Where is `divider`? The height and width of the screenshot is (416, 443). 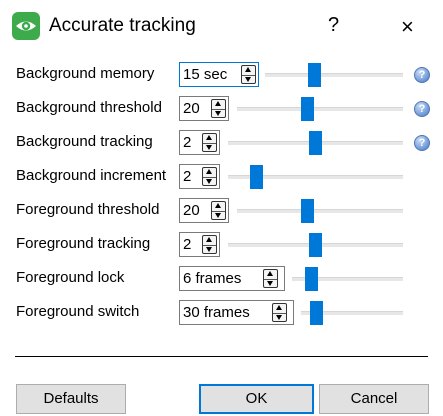
divider is located at coordinates (221, 356).